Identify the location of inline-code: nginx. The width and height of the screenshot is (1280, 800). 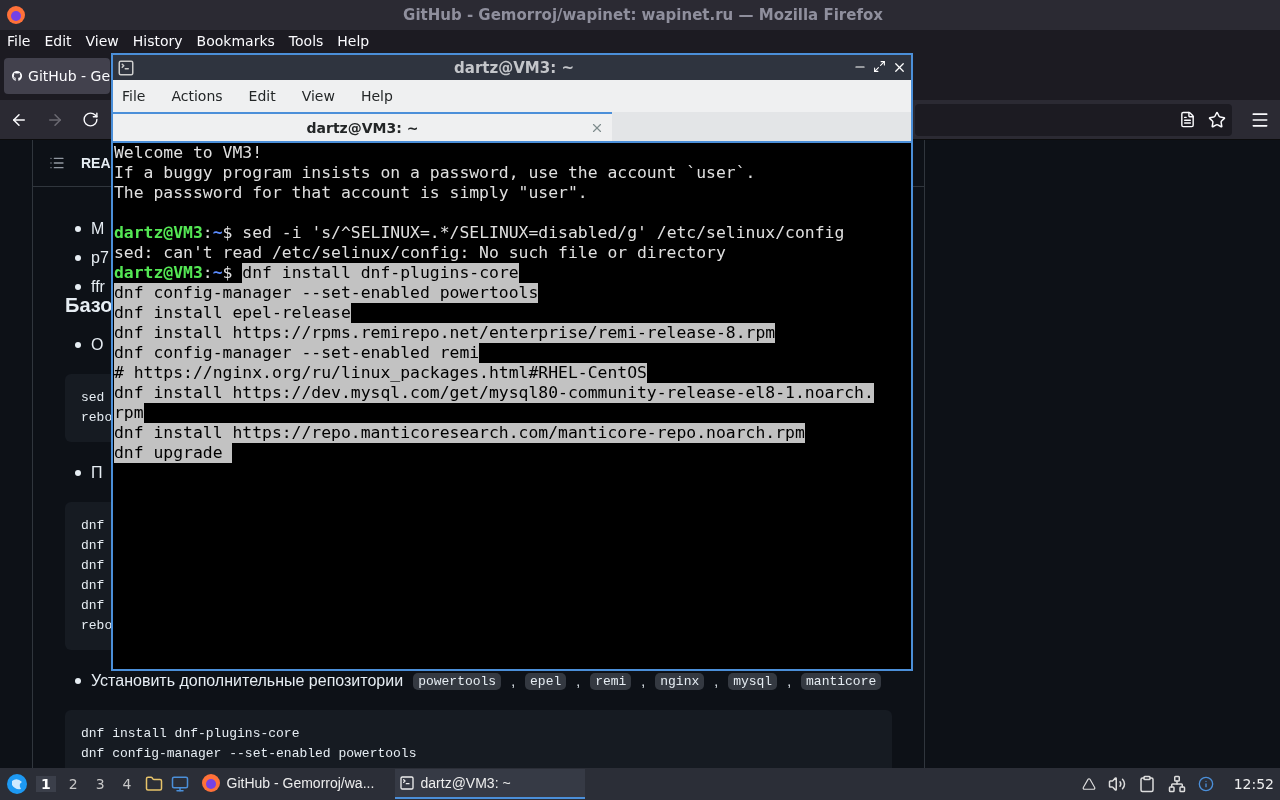
(680, 681).